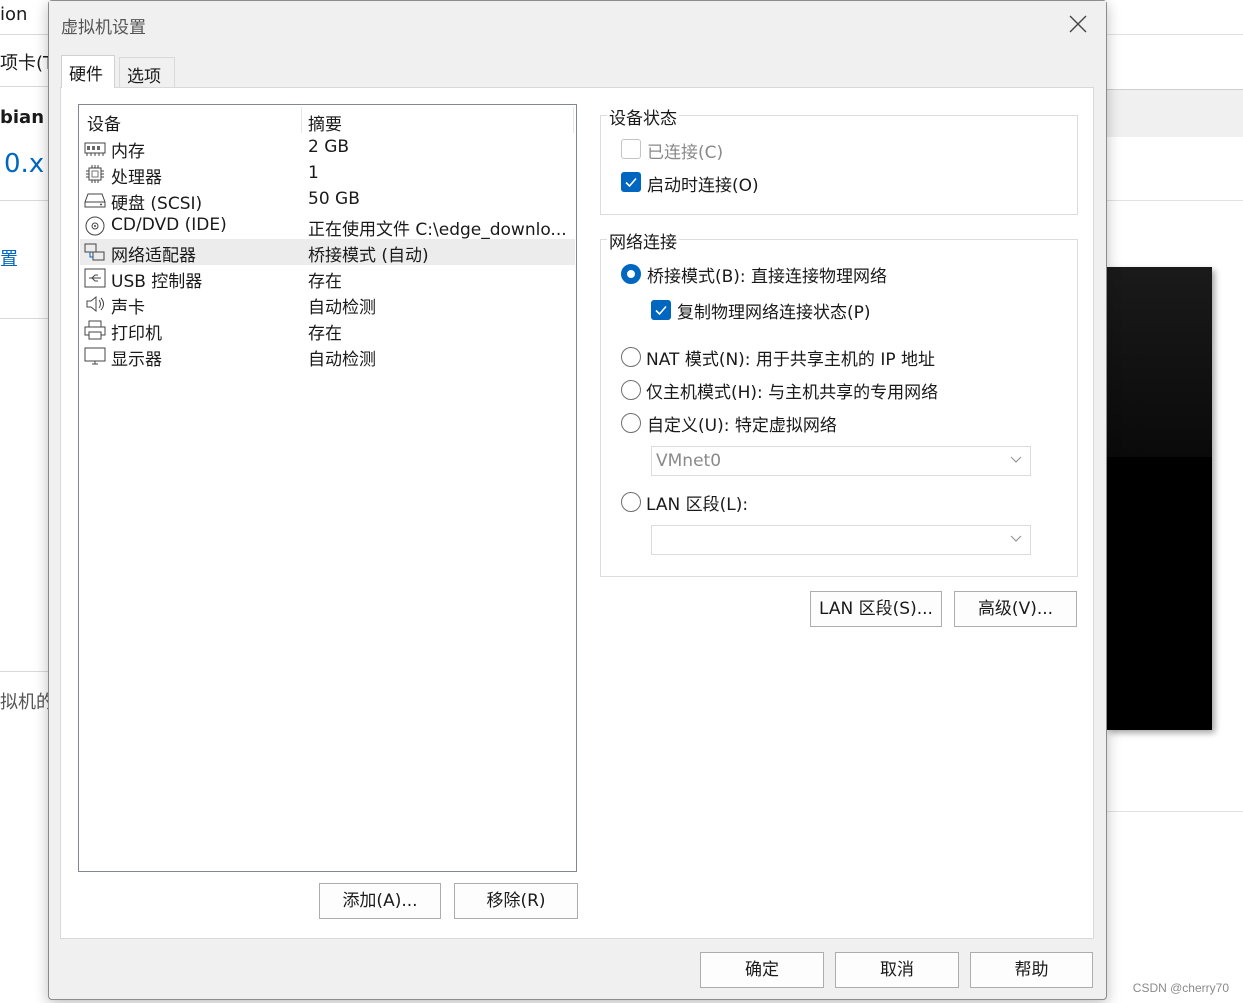 The image size is (1243, 1003). Describe the element at coordinates (685, 153) in the screenshot. I see `connected-label: 已连接(C)` at that location.